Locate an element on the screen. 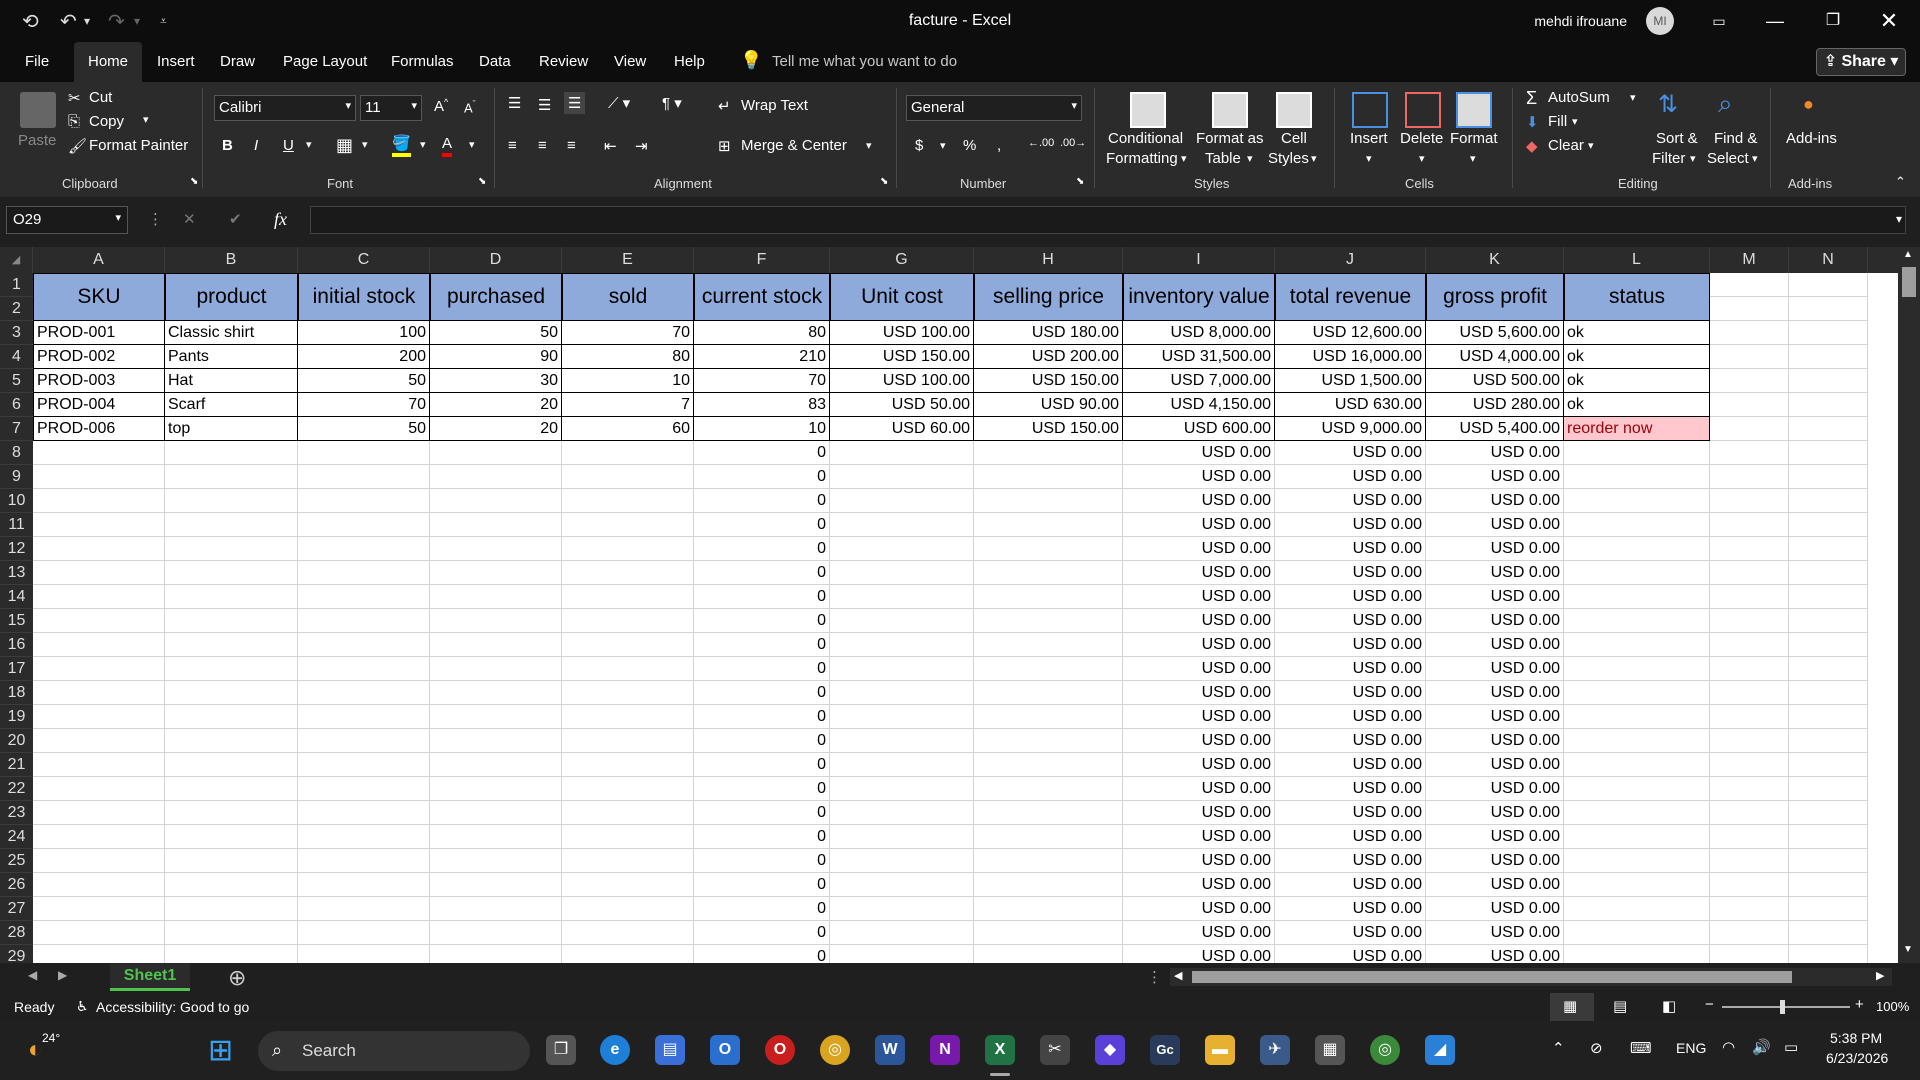 The height and width of the screenshot is (1080, 1920). table-cell: Classic shirt is located at coordinates (231, 333).